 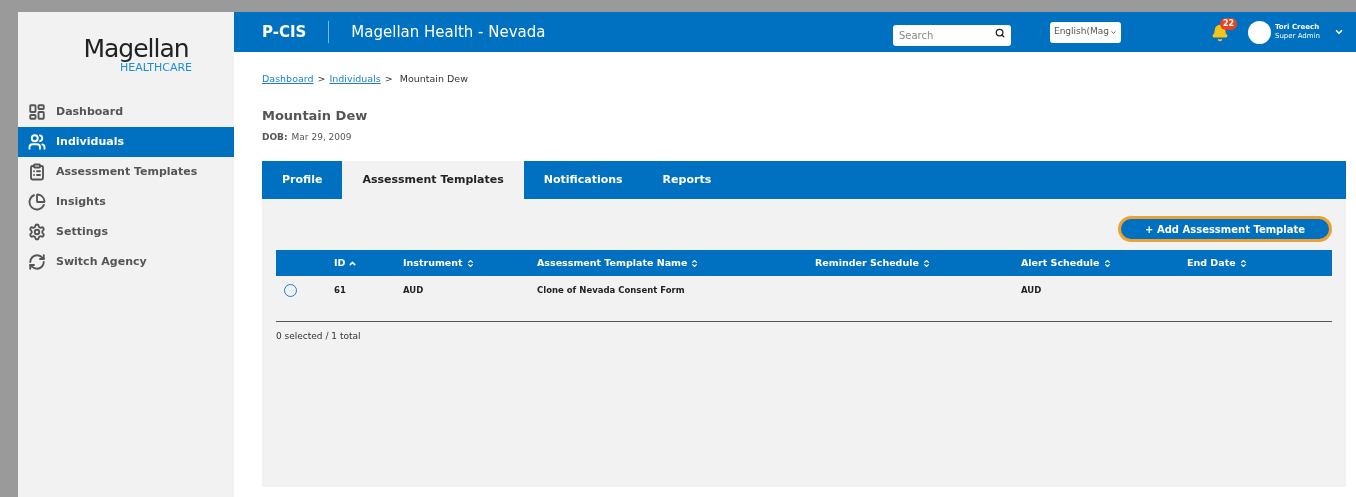 What do you see at coordinates (275, 137) in the screenshot?
I see `dob-label: DOB:` at bounding box center [275, 137].